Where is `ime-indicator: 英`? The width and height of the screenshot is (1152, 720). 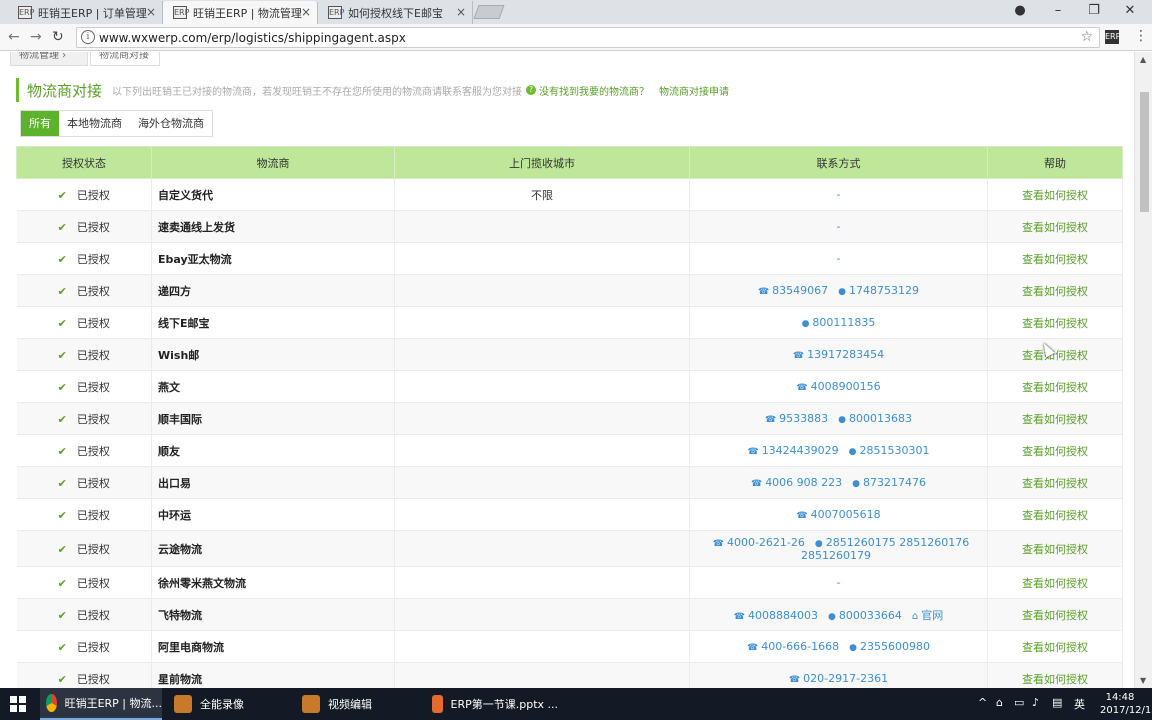
ime-indicator: 英 is located at coordinates (1079, 704).